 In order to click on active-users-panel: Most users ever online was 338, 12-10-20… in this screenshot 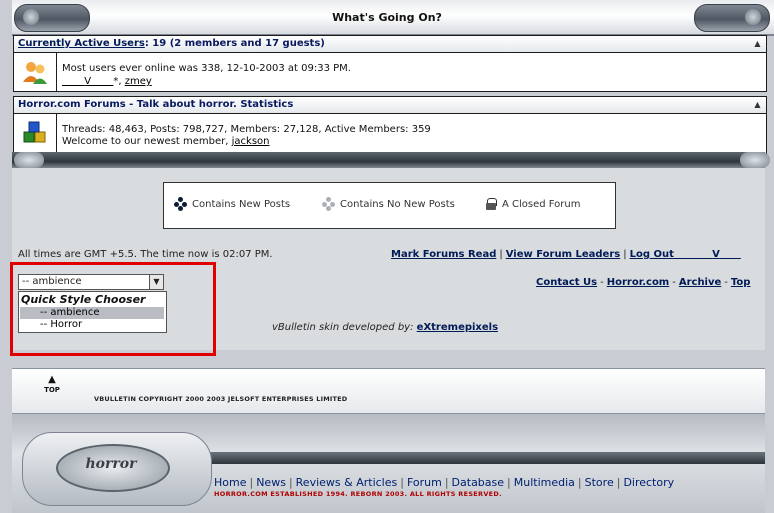, I will do `click(390, 72)`.